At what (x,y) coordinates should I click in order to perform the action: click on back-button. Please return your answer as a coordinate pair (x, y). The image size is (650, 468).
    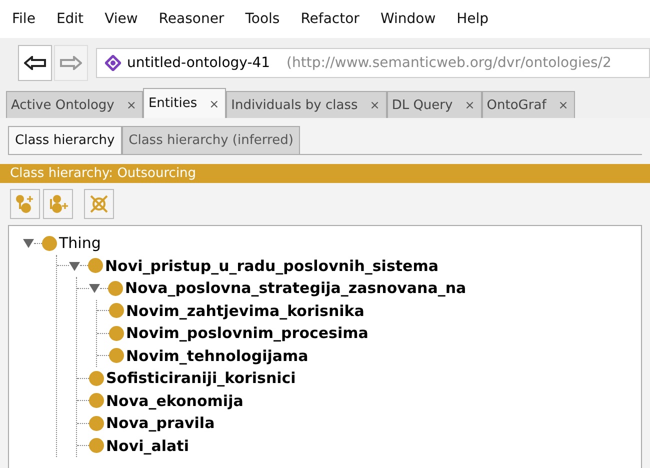
    Looking at the image, I should click on (35, 63).